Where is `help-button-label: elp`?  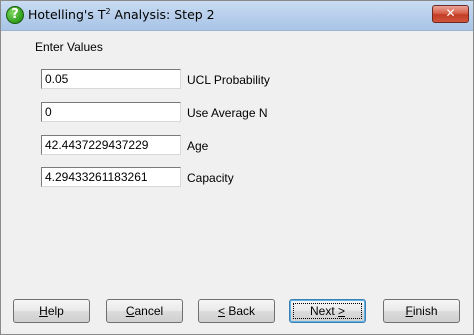 help-button-label: elp is located at coordinates (55, 311).